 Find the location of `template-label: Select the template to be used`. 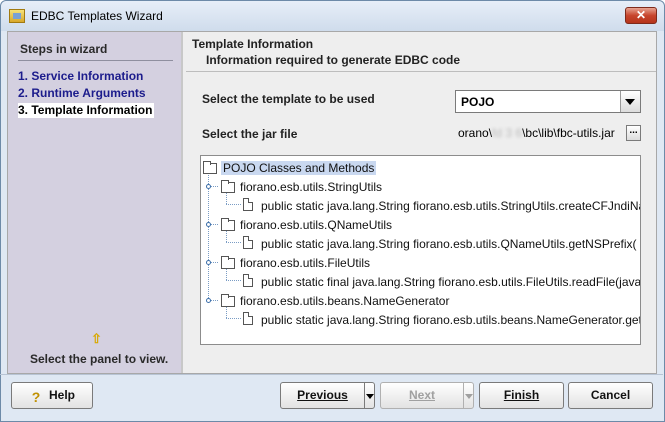

template-label: Select the template to be used is located at coordinates (288, 99).